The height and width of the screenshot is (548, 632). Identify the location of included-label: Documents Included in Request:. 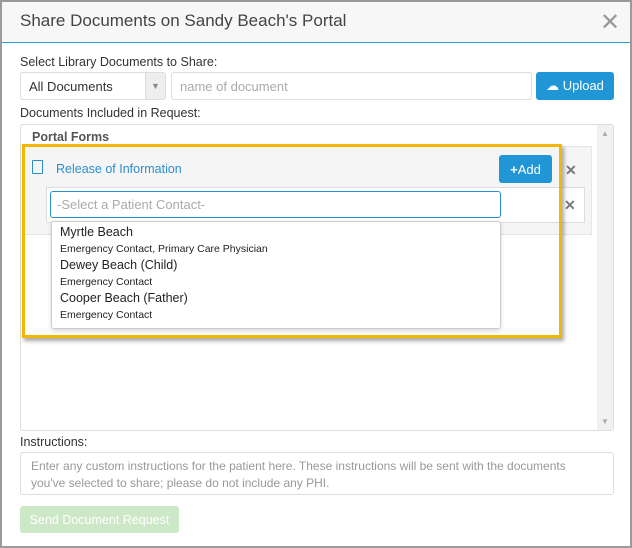
(110, 113).